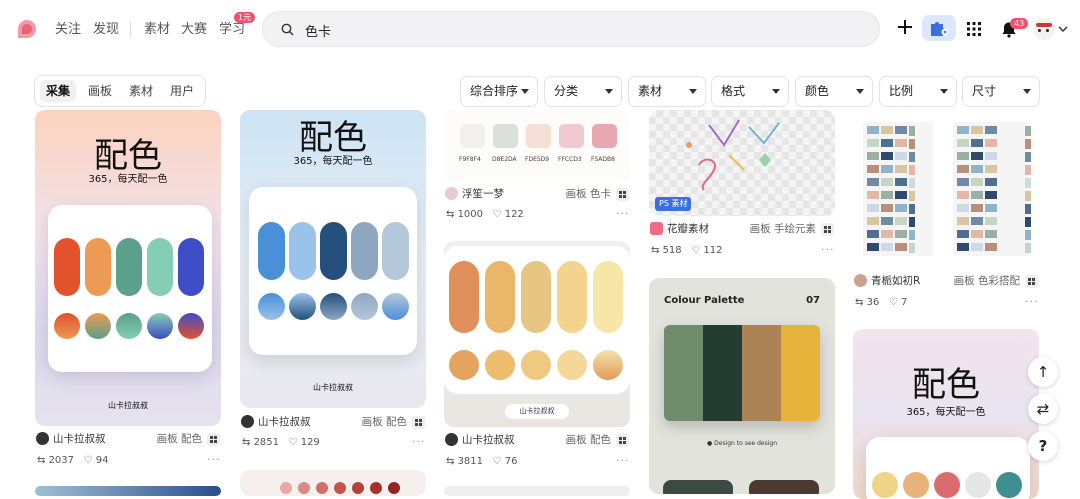 Image resolution: width=1080 pixels, height=499 pixels. Describe the element at coordinates (537, 146) in the screenshot. I see `pin-card-3: F9F8F4 D8E2DA FDE5D9 FFCCD3 F5ADB8` at that location.